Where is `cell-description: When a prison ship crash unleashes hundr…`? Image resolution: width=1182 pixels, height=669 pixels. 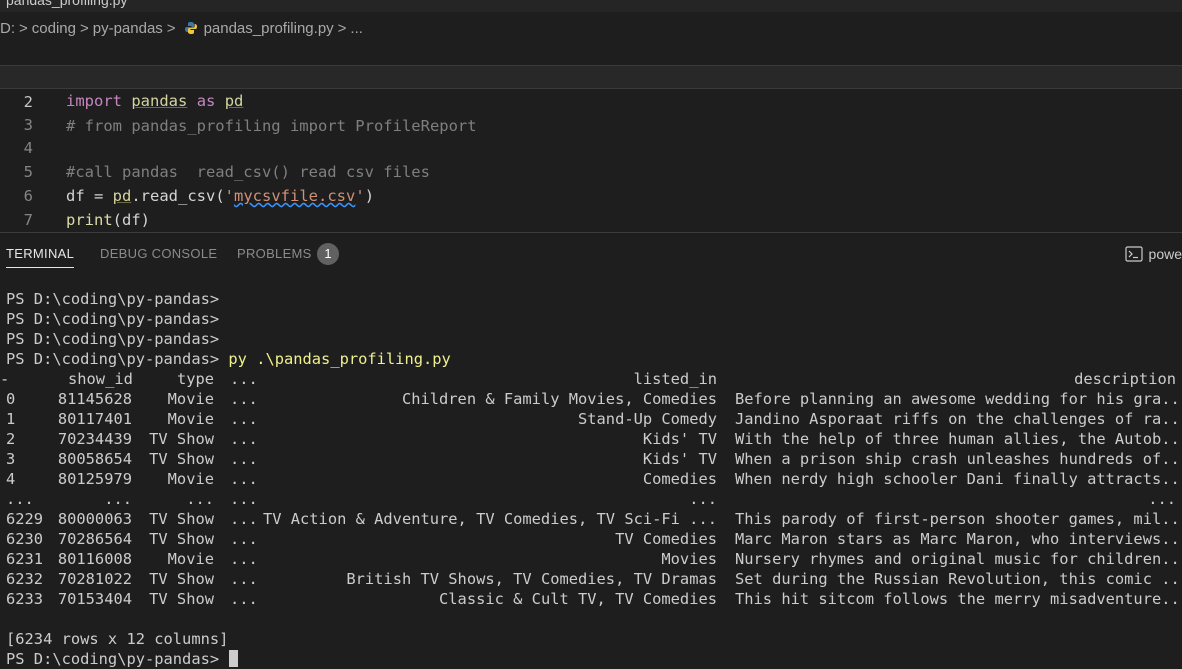
cell-description: When a prison ship crash unleashes hundr… is located at coordinates (958, 459).